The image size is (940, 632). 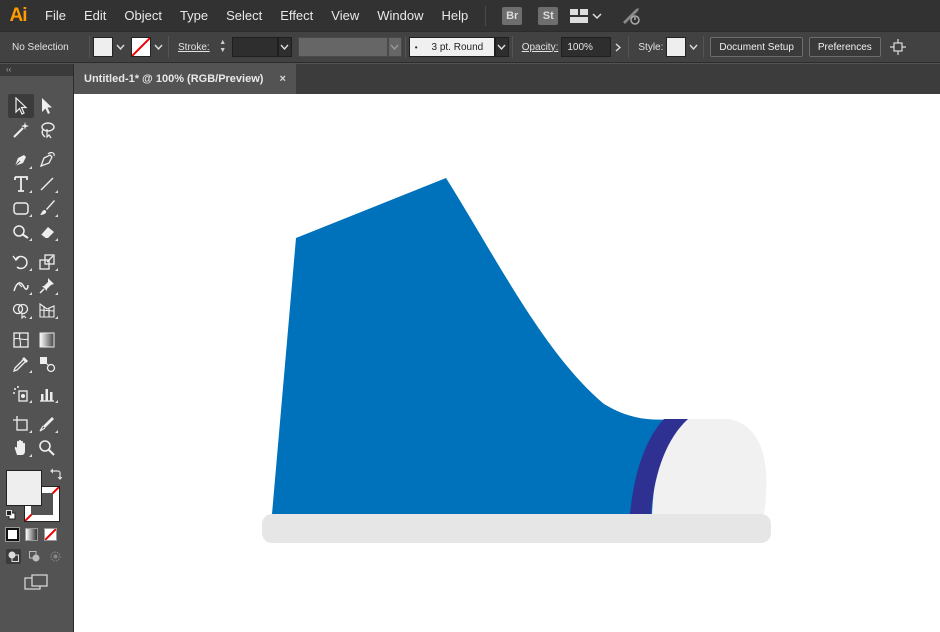 What do you see at coordinates (55, 556) in the screenshot?
I see `draw-inside-button` at bounding box center [55, 556].